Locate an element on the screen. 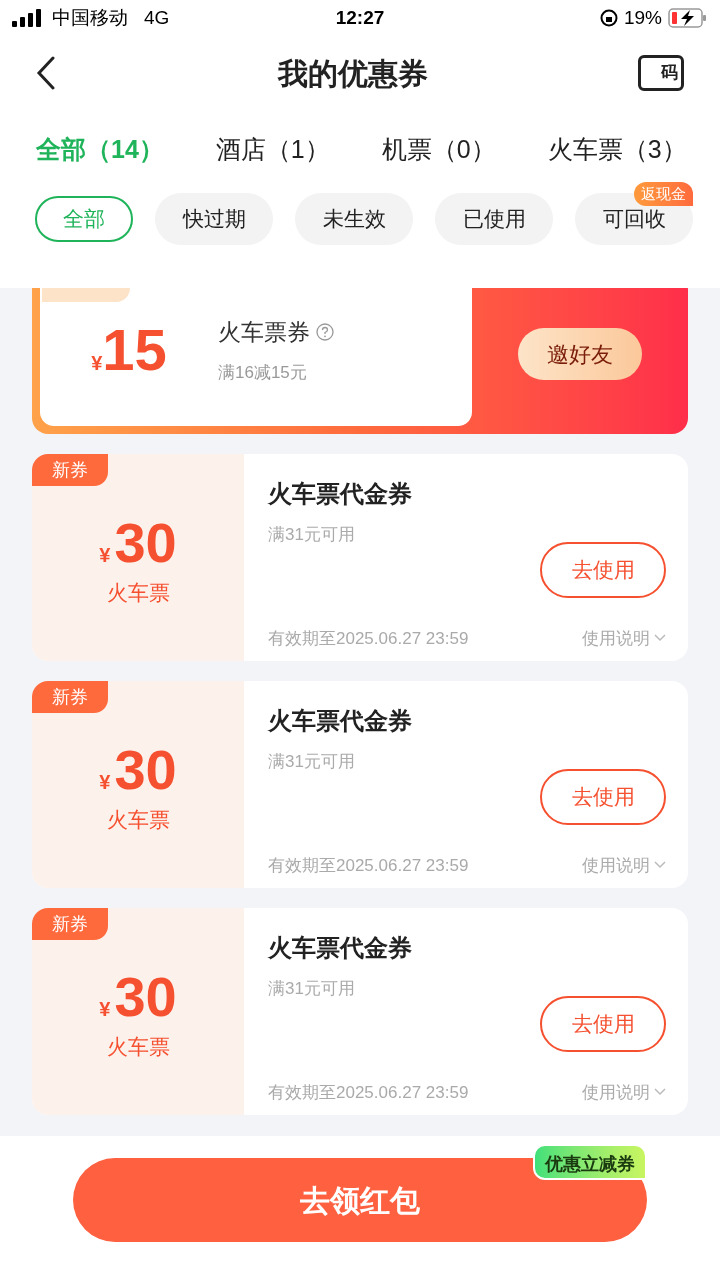 The image size is (720, 1280). filter-chip: 未生效 is located at coordinates (354, 219).